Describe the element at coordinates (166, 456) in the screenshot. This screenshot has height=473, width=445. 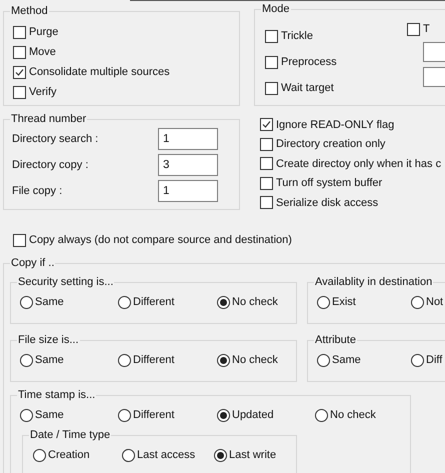
I see `radio-label: Last access` at that location.